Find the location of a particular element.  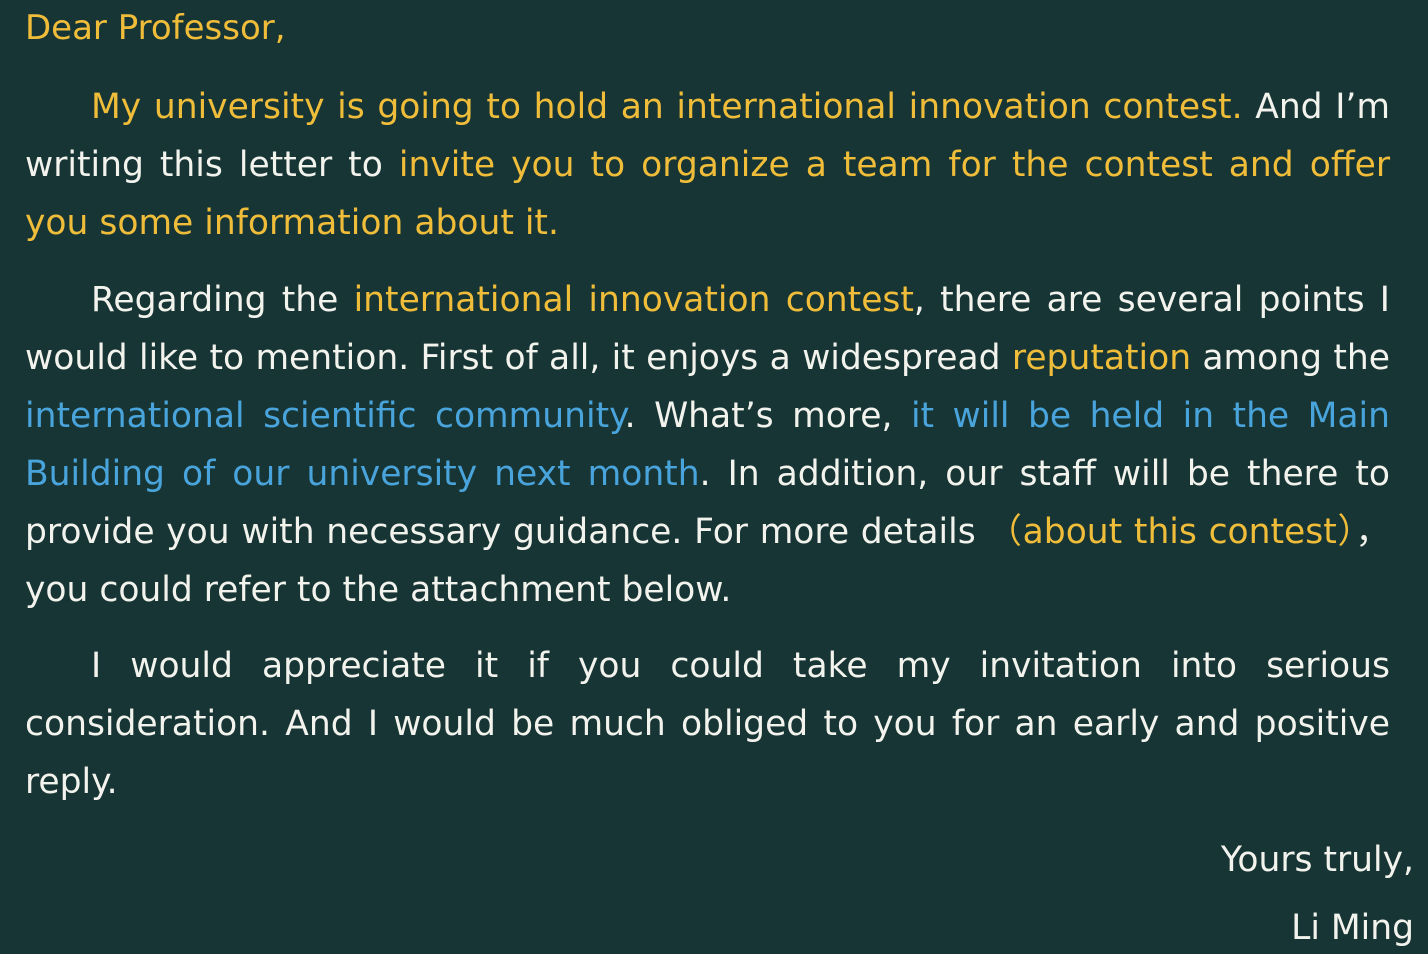

salutation: Dear Professor, is located at coordinates (155, 28).